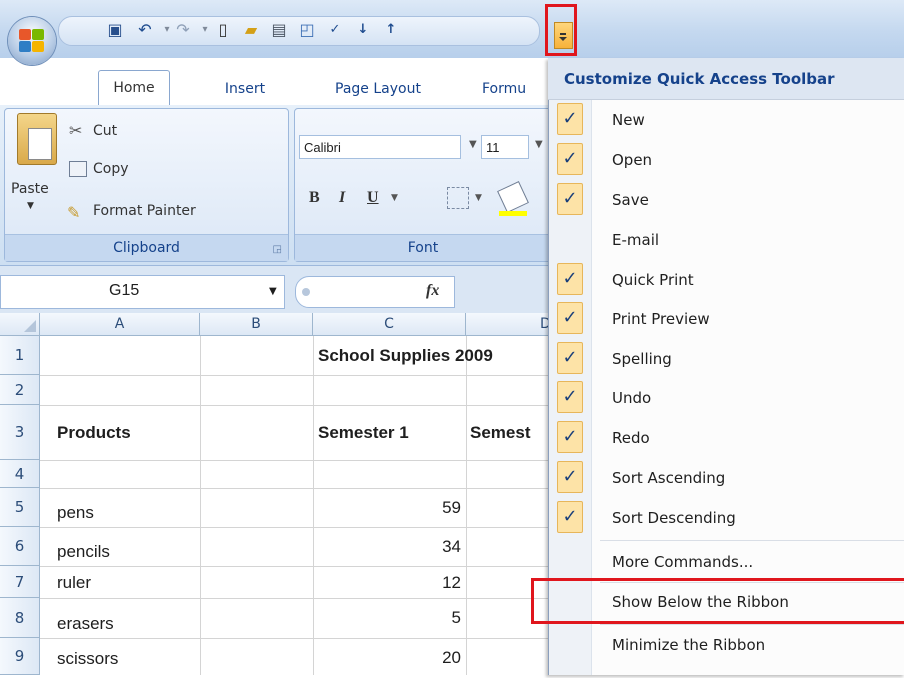  What do you see at coordinates (373, 198) in the screenshot?
I see `underline-button: U` at bounding box center [373, 198].